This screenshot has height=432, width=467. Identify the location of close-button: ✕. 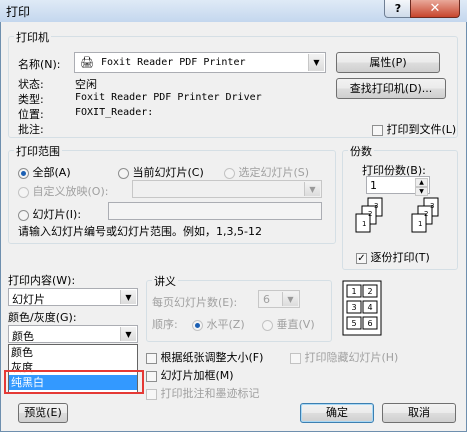
(435, 9).